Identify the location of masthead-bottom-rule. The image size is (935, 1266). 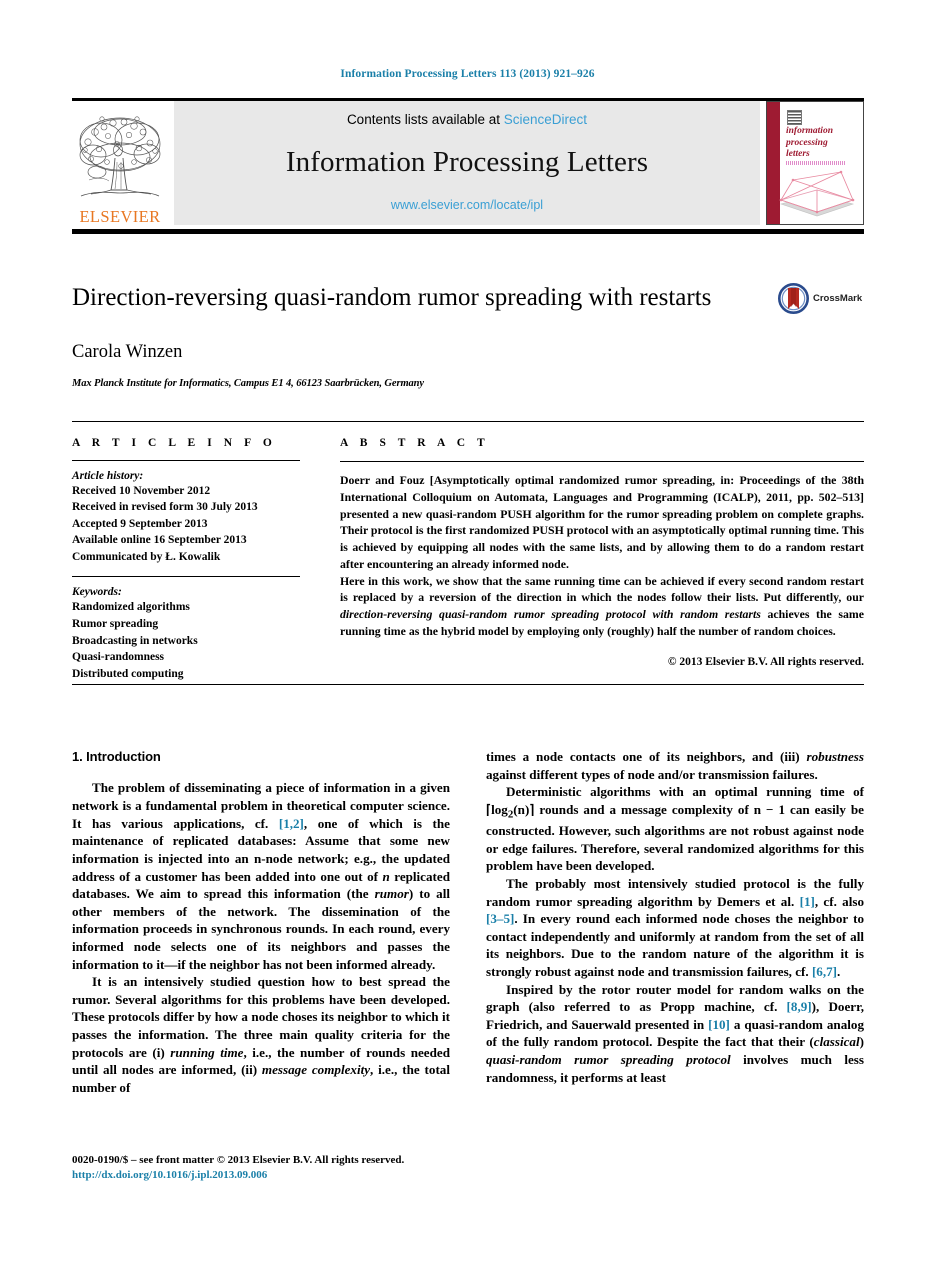
(468, 231).